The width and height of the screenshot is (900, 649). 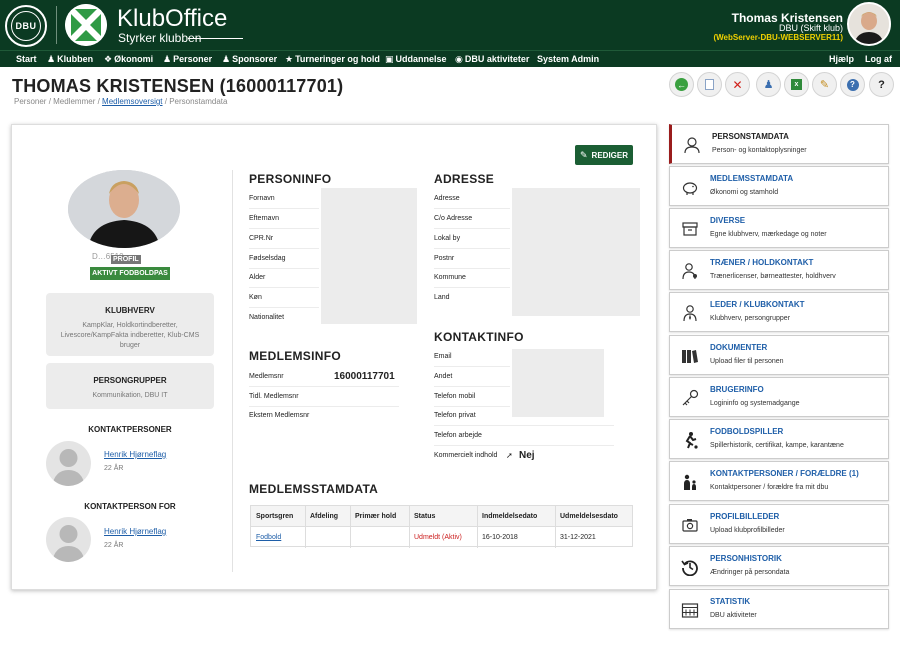 What do you see at coordinates (881, 84) in the screenshot?
I see `question-button: ?` at bounding box center [881, 84].